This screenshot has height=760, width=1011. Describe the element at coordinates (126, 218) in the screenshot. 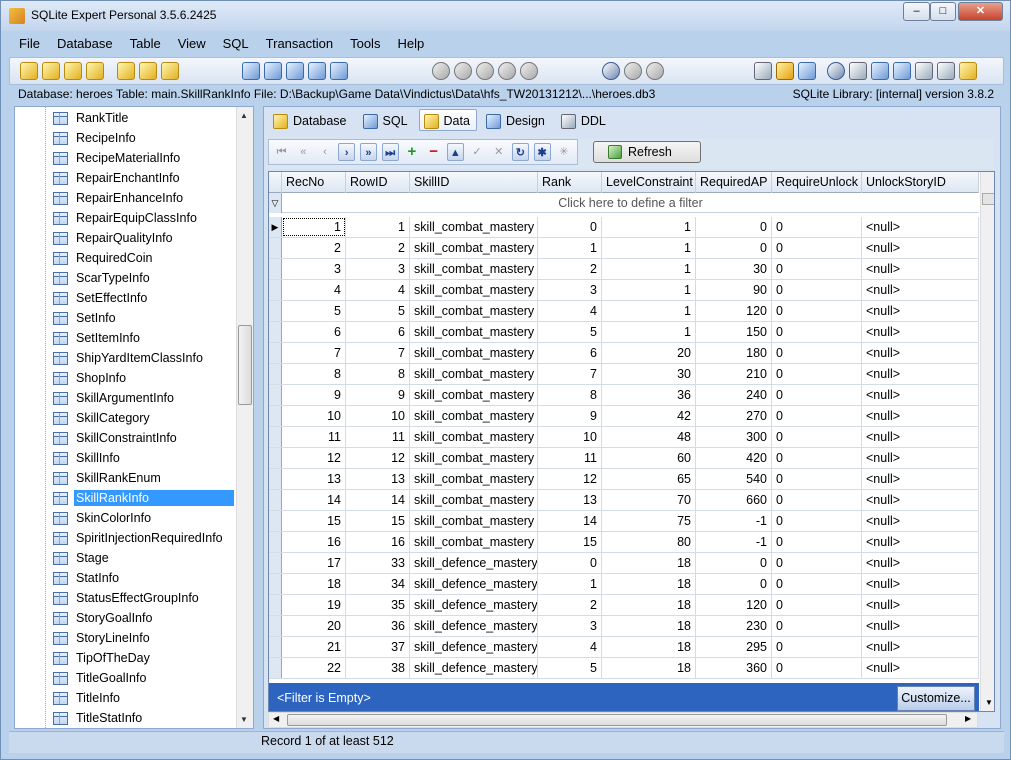

I see `tree-item-table: RepairEquipClassInfo` at that location.